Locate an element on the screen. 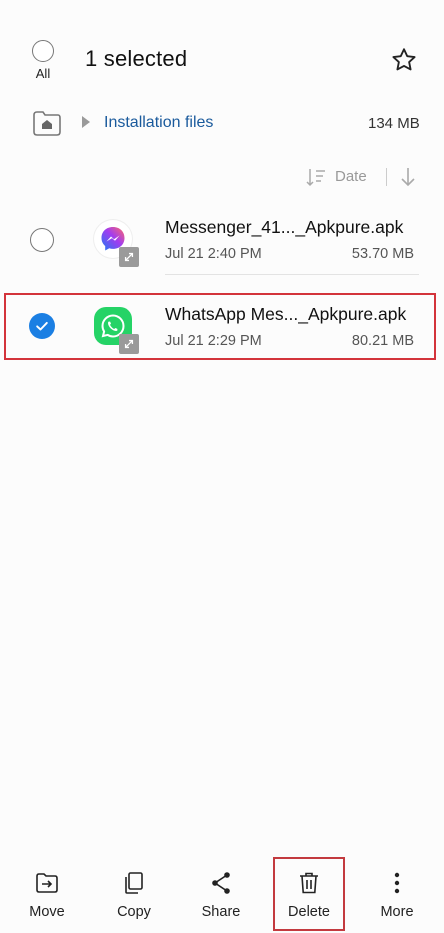 Image resolution: width=444 pixels, height=933 pixels. copy-icon is located at coordinates (134, 883).